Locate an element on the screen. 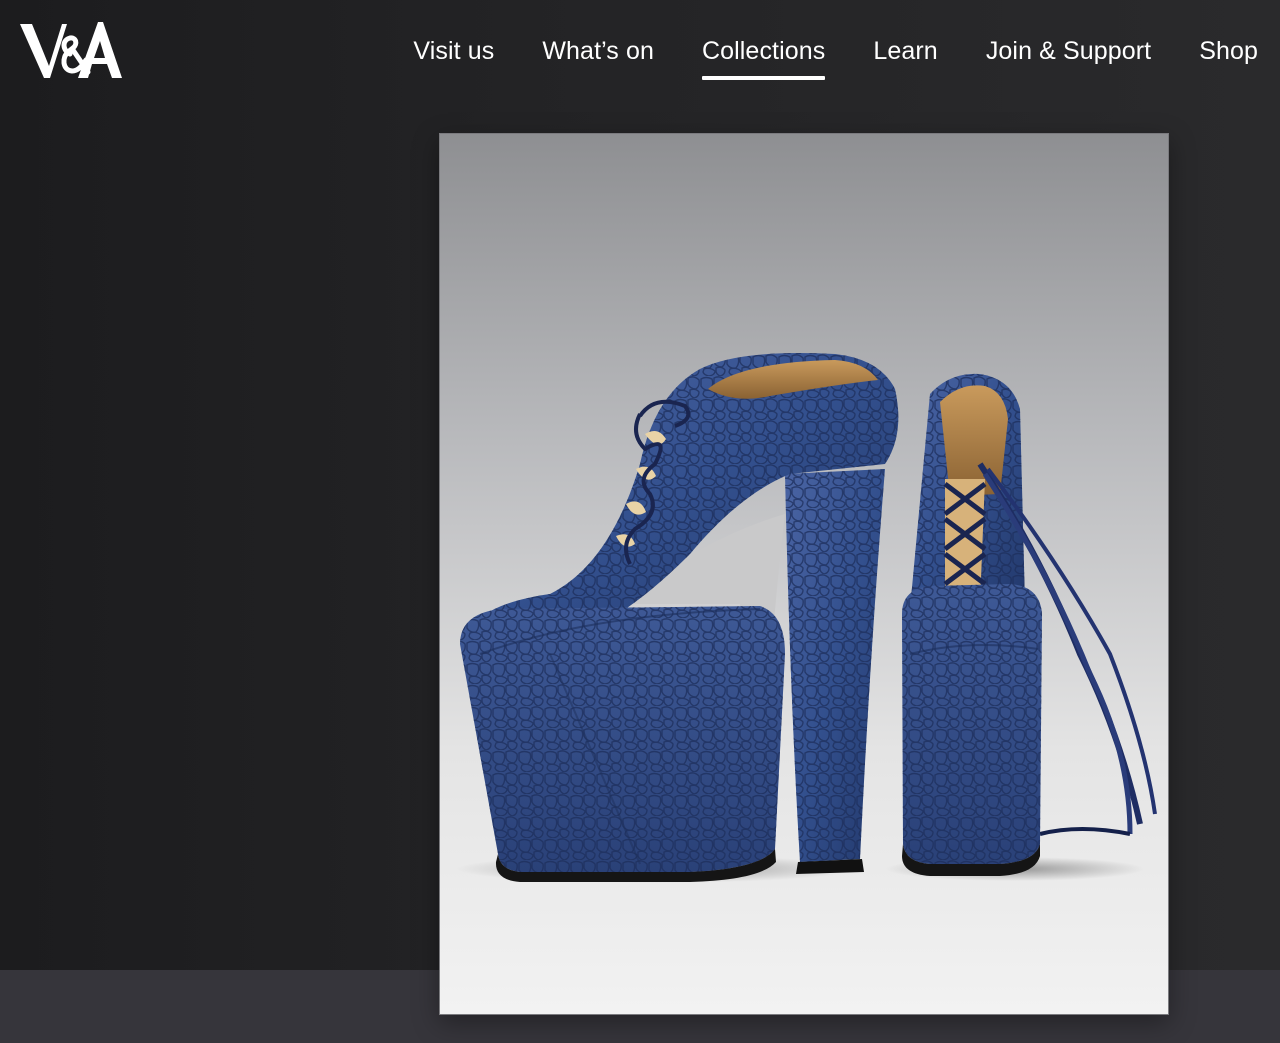  va-logo-mark is located at coordinates (71, 50).